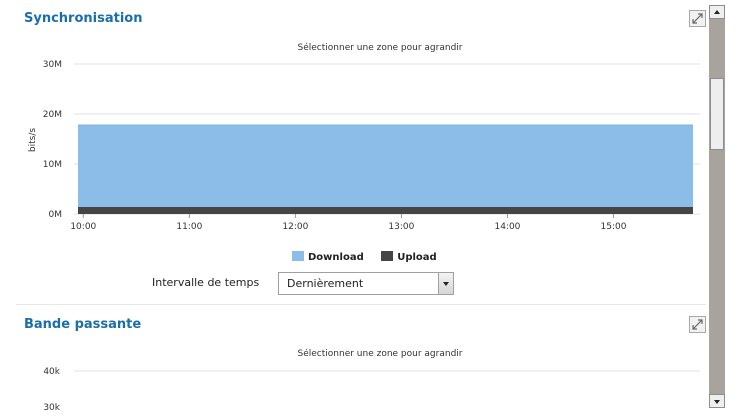 The height and width of the screenshot is (417, 740). What do you see at coordinates (387, 256) in the screenshot?
I see `legend-swatch-upload` at bounding box center [387, 256].